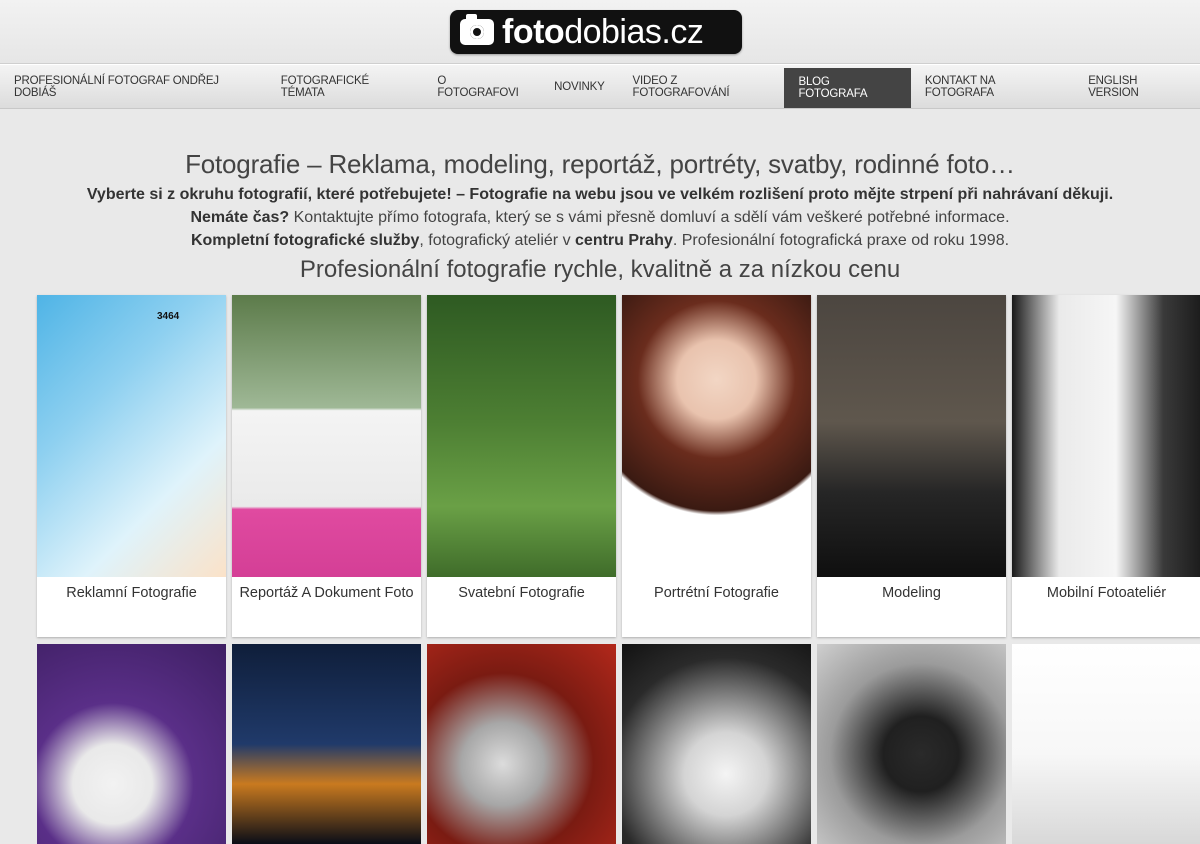  Describe the element at coordinates (133, 86) in the screenshot. I see `nav-item-profesionalni-fotograf: PROFESIONÁLNÍ FOTOGRAF ONDŘEJ DOBIÁŠ` at that location.